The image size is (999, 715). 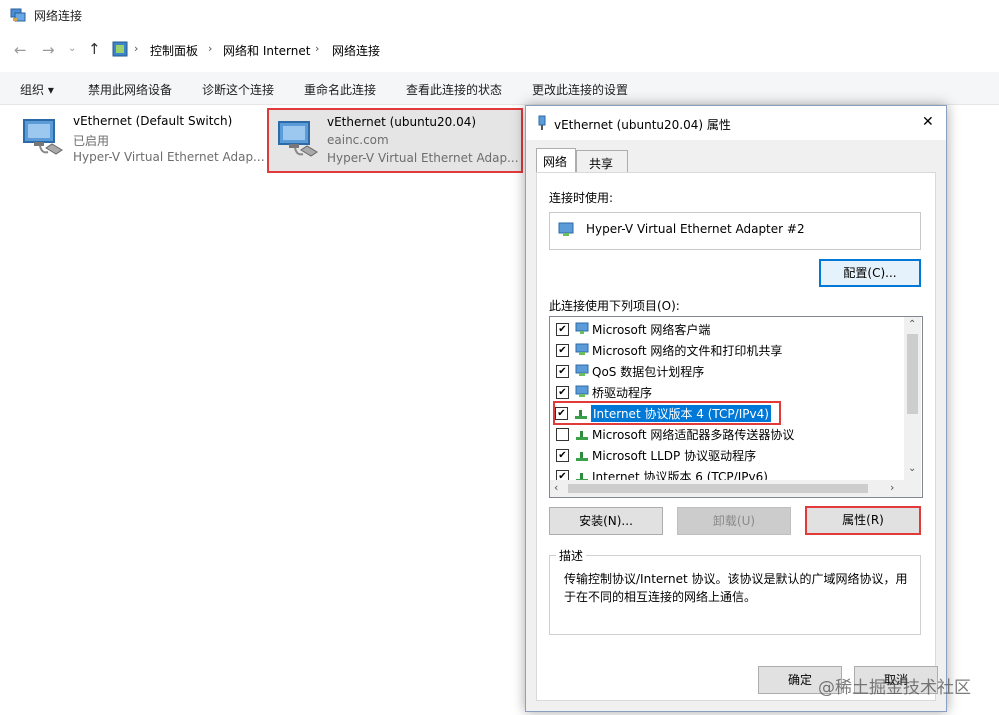 What do you see at coordinates (358, 140) in the screenshot?
I see `adapter-status: eainc.com` at bounding box center [358, 140].